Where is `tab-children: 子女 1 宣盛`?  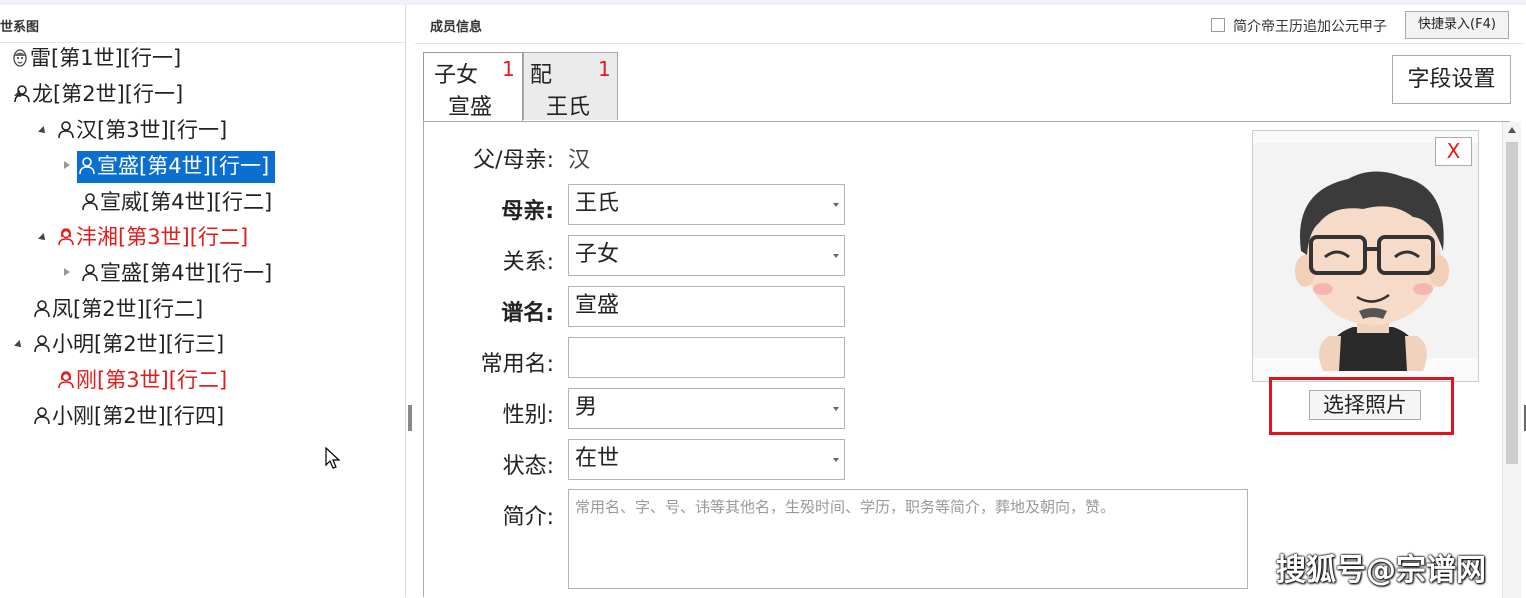
tab-children: 子女 1 宣盛 is located at coordinates (473, 87).